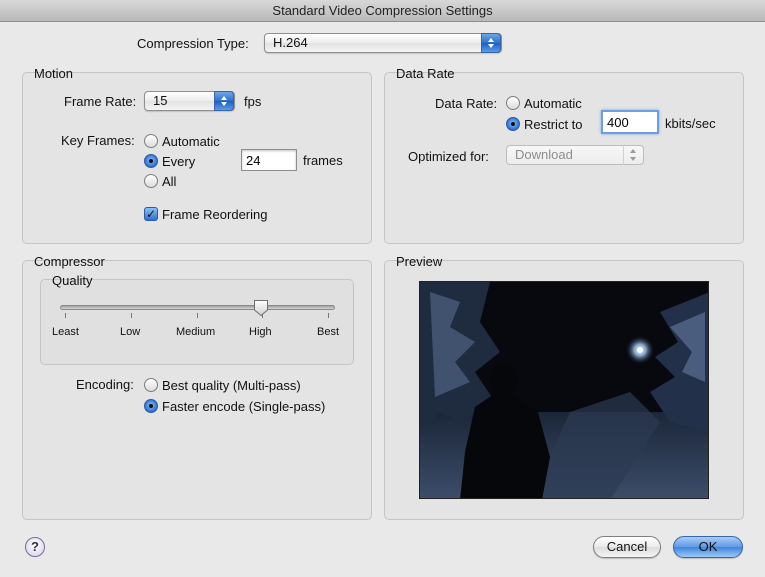 This screenshot has width=765, height=577. What do you see at coordinates (72, 280) in the screenshot?
I see `quality-group-title: Quality` at bounding box center [72, 280].